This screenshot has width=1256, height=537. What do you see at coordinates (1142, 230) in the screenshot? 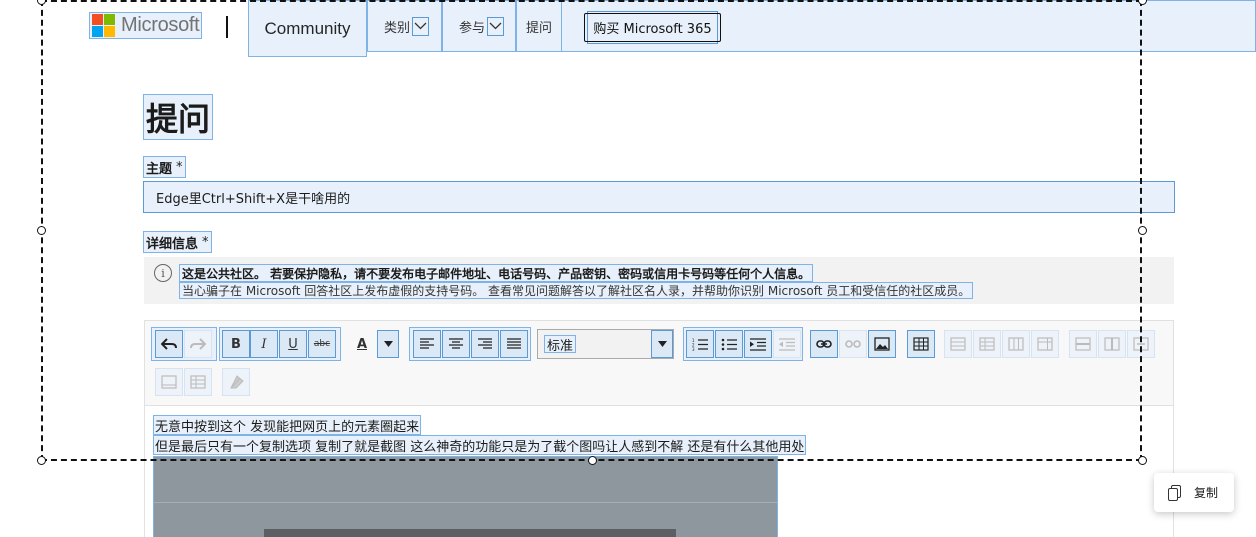
I see `selection-handle-mid-right` at bounding box center [1142, 230].